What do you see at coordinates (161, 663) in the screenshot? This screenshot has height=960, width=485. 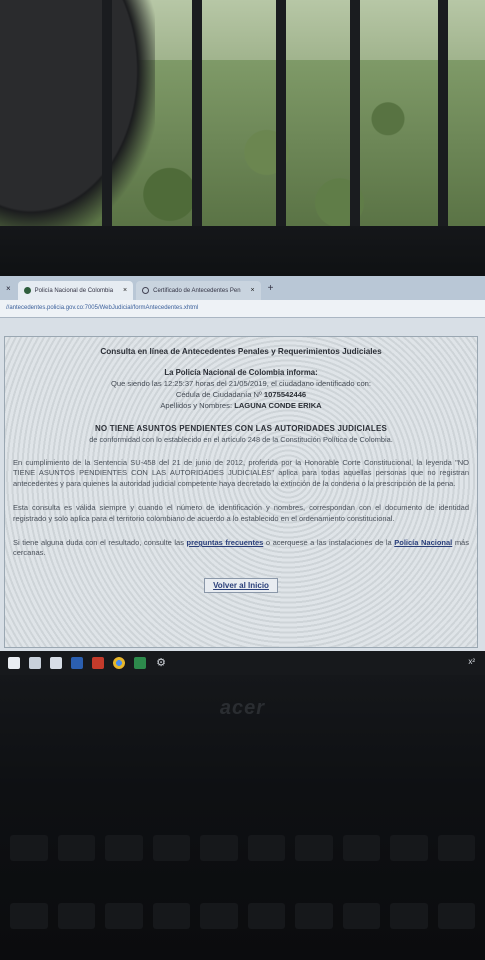 I see `settings-icon: ⚙` at bounding box center [161, 663].